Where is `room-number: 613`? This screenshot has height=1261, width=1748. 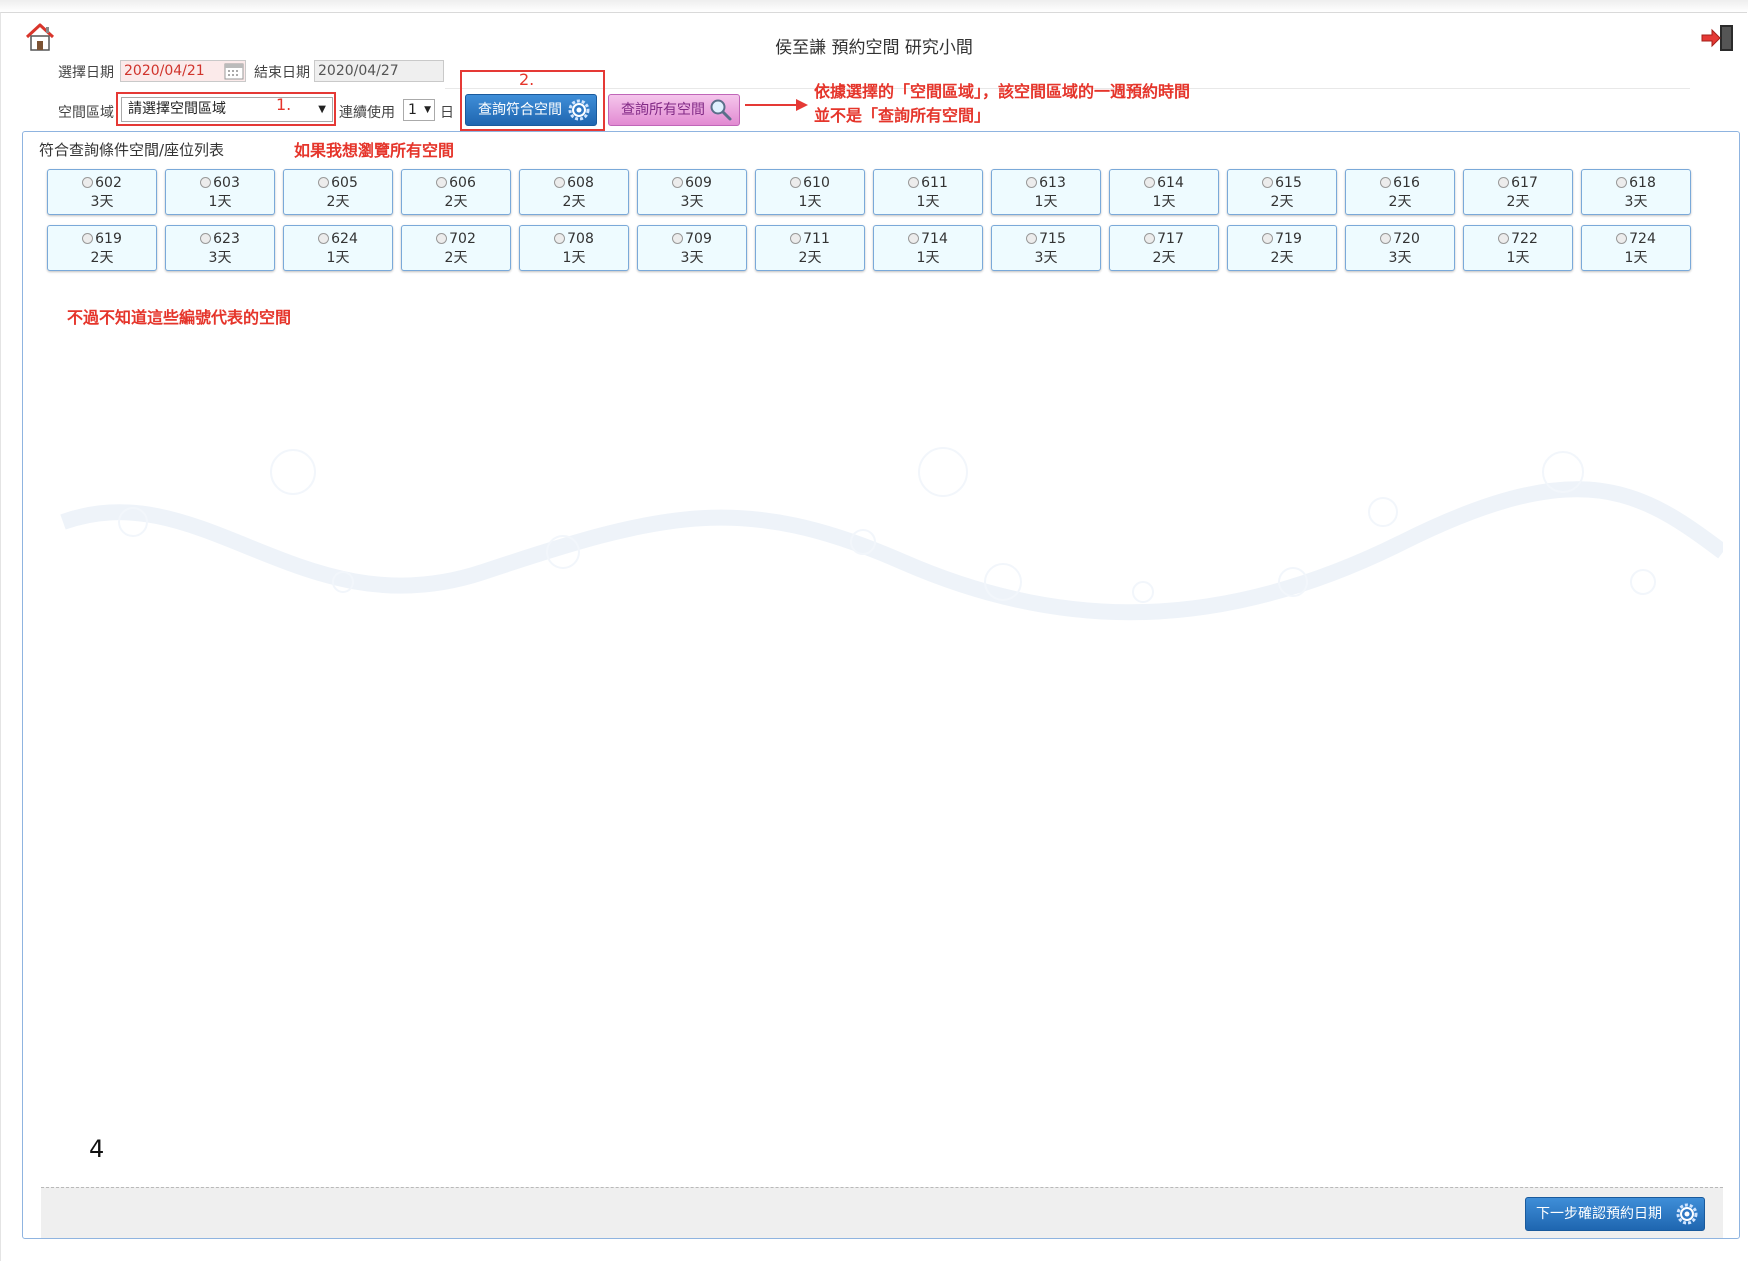 room-number: 613 is located at coordinates (1046, 183).